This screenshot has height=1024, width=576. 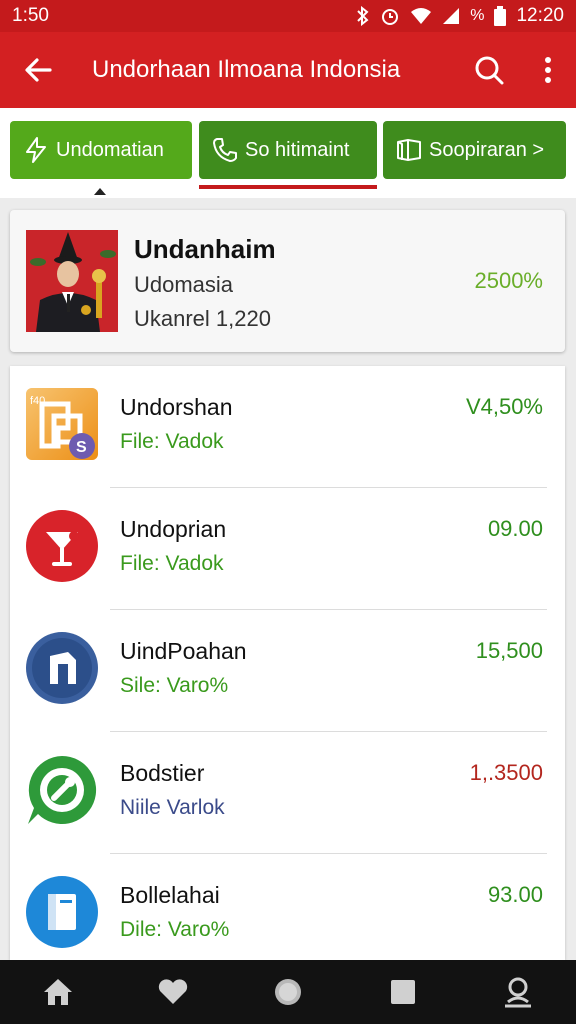 I want to click on nav-square-button, so click(x=403, y=992).